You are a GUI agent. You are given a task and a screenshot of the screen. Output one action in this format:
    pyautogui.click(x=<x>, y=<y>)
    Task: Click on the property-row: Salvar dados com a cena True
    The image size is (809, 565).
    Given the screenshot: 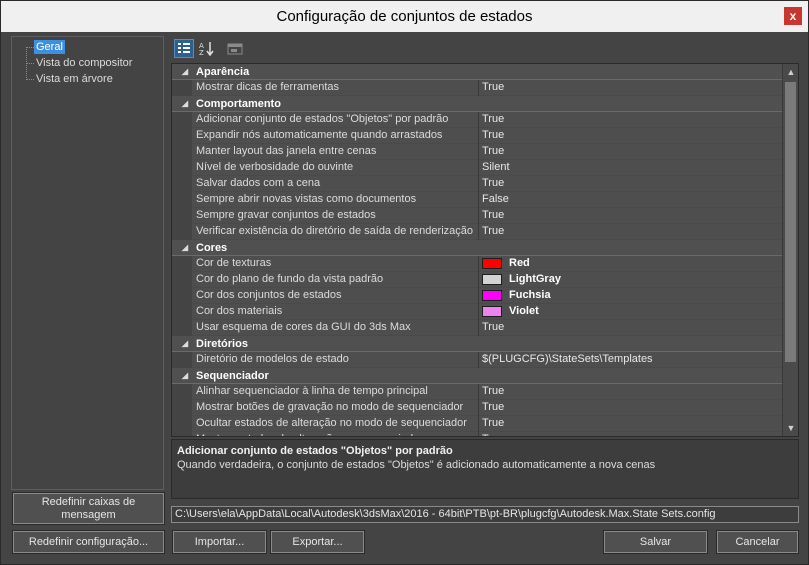 What is the action you would take?
    pyautogui.click(x=477, y=184)
    